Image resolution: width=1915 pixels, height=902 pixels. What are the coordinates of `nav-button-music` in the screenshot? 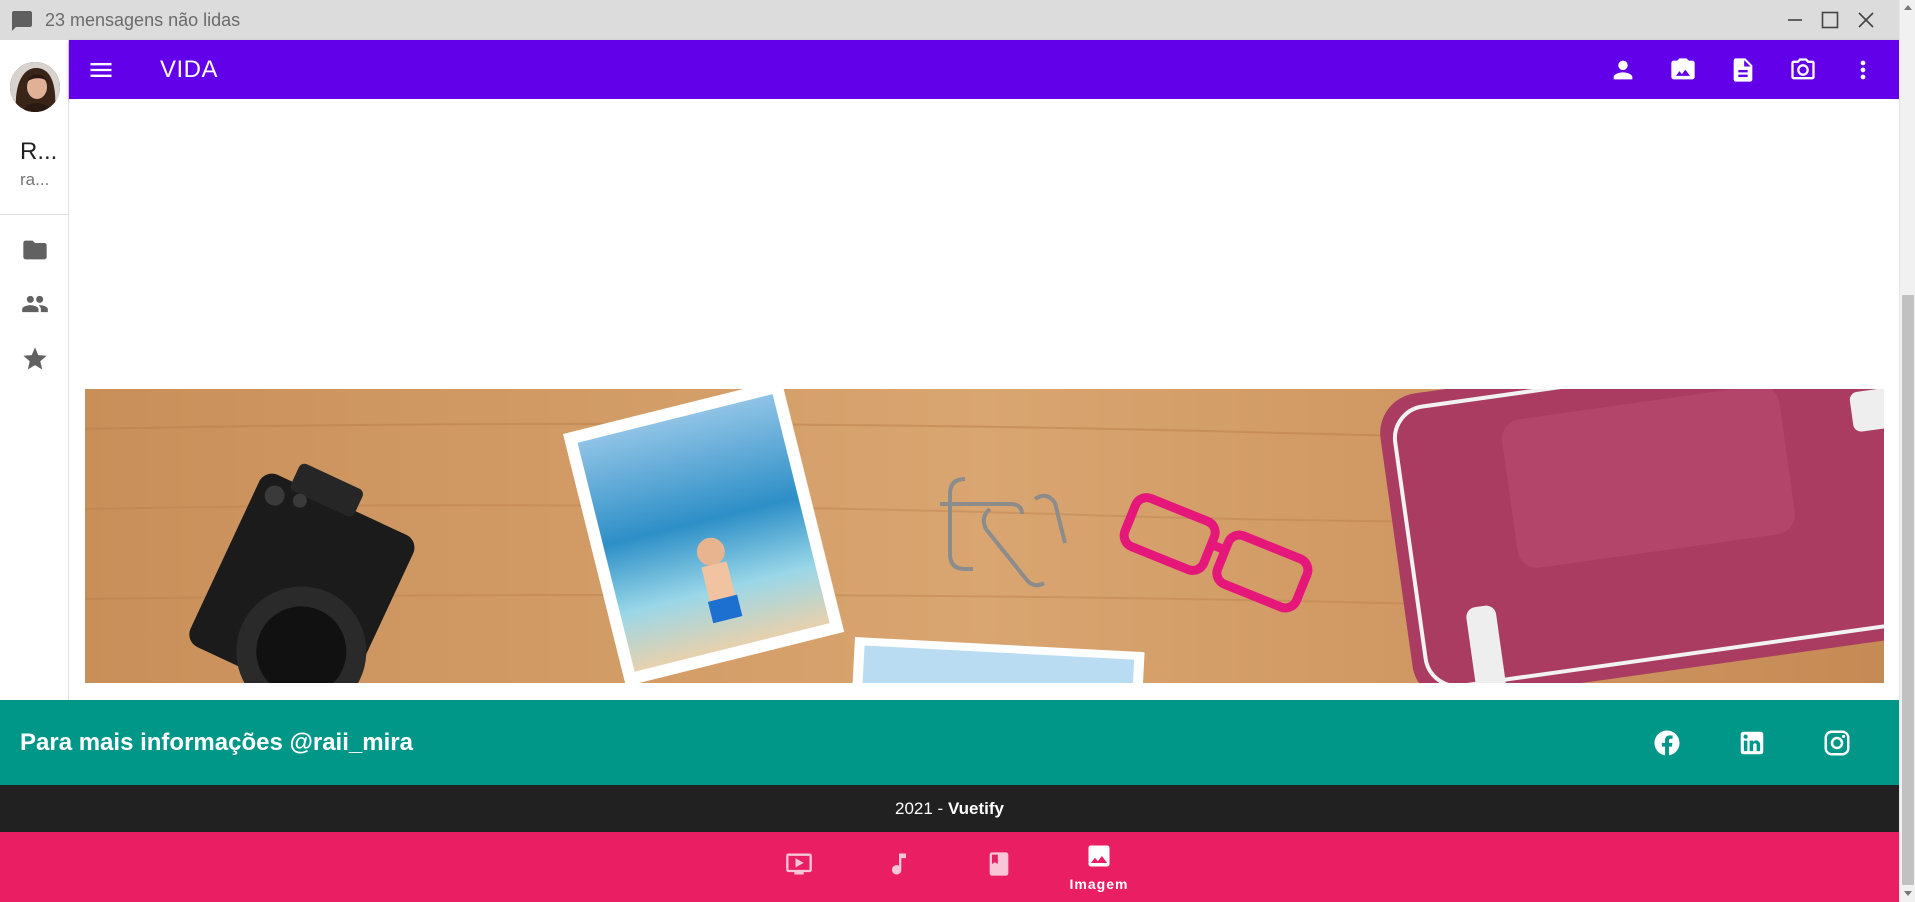 It's located at (899, 867).